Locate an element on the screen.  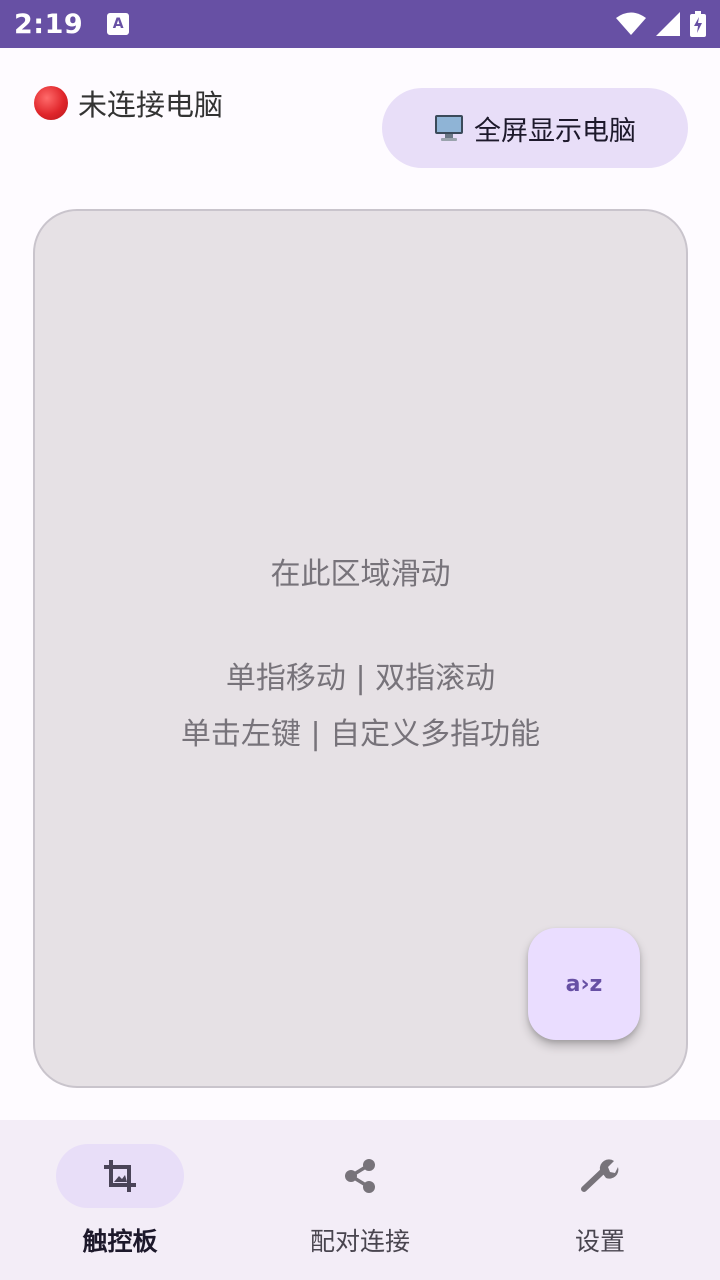
monitor-icon is located at coordinates (449, 128).